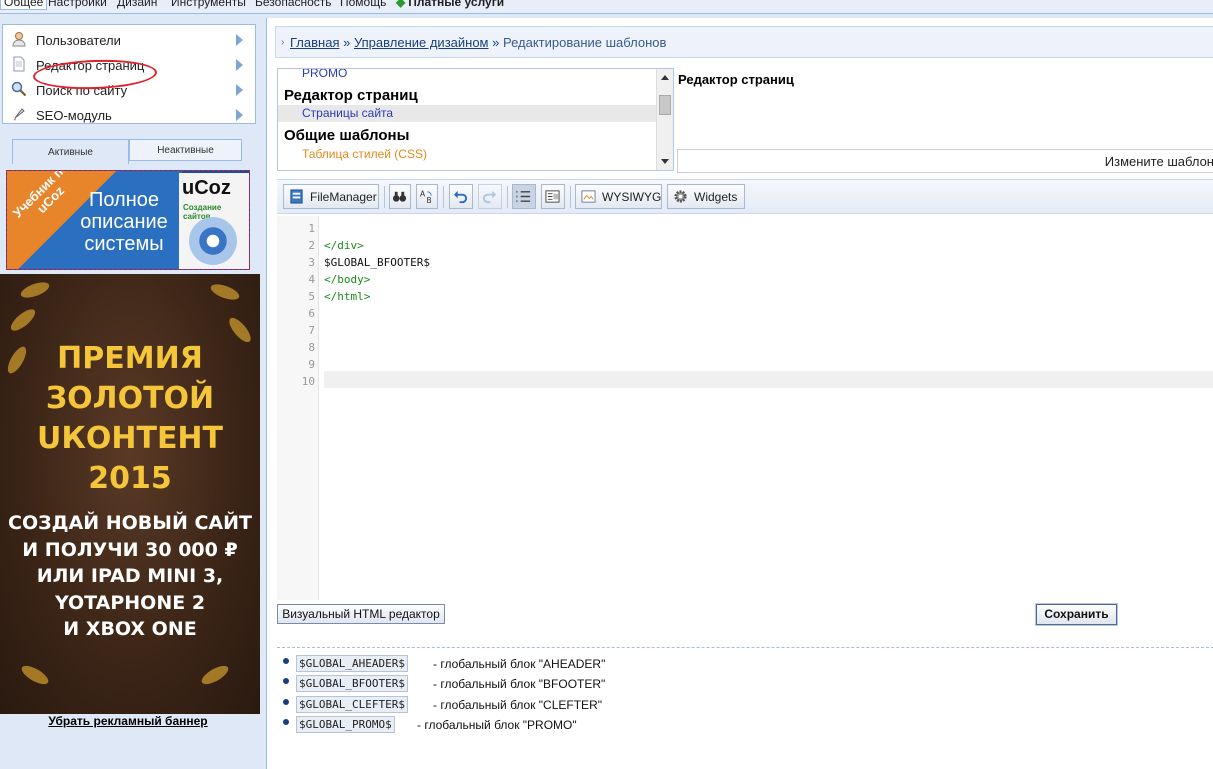 This screenshot has width=1213, height=769. Describe the element at coordinates (347, 135) in the screenshot. I see `template-group-common: Общие шаблоны` at that location.